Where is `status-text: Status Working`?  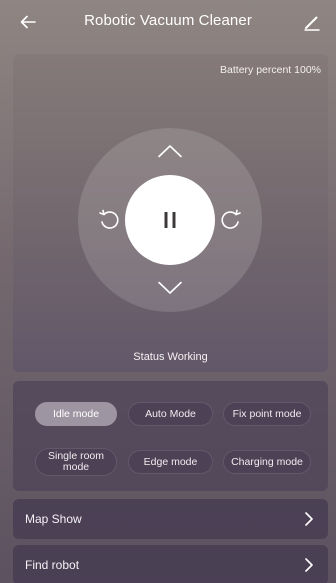
status-text: Status Working is located at coordinates (170, 357).